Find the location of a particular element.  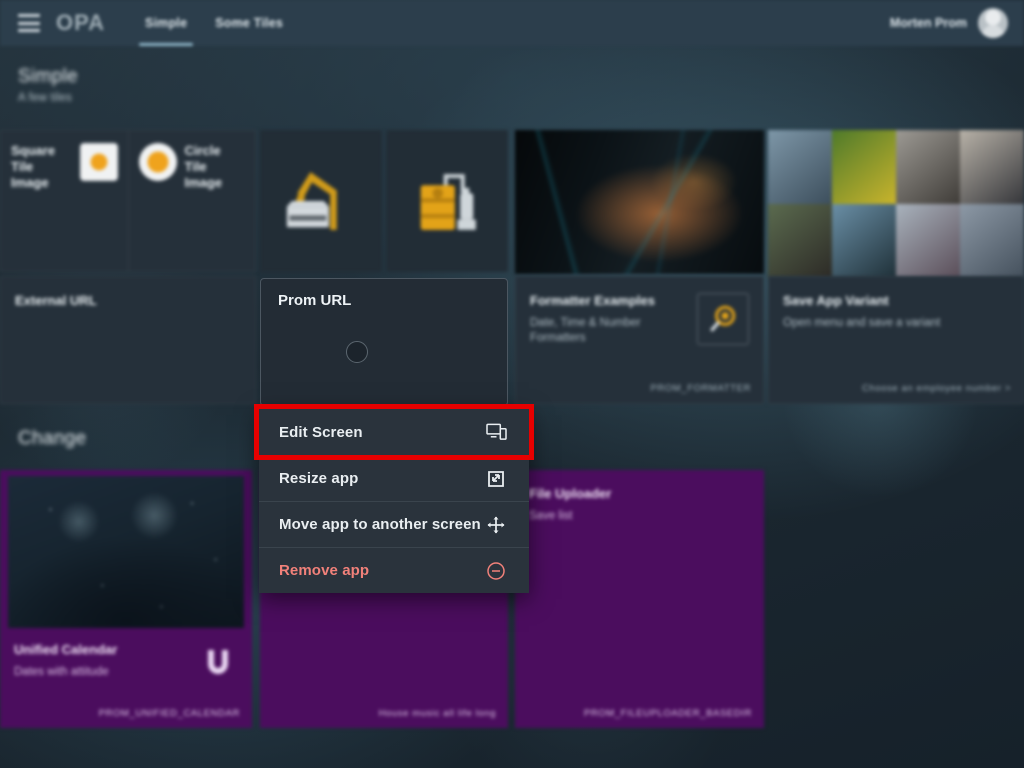

tab-some-tiles: Some Tiles is located at coordinates (249, 23).